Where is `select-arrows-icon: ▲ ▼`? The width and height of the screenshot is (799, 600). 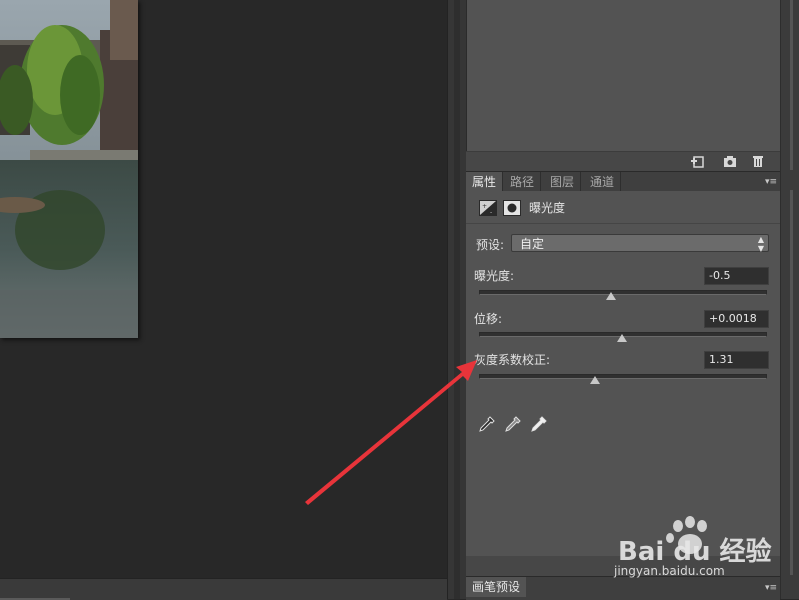
select-arrows-icon: ▲ ▼ is located at coordinates (760, 244).